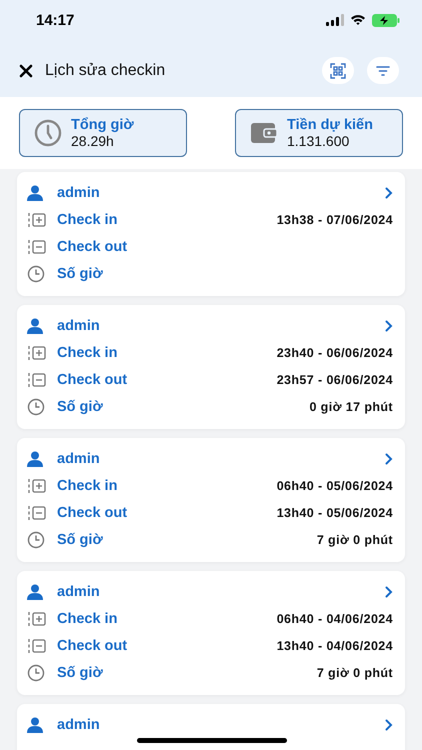  I want to click on close-button, so click(26, 71).